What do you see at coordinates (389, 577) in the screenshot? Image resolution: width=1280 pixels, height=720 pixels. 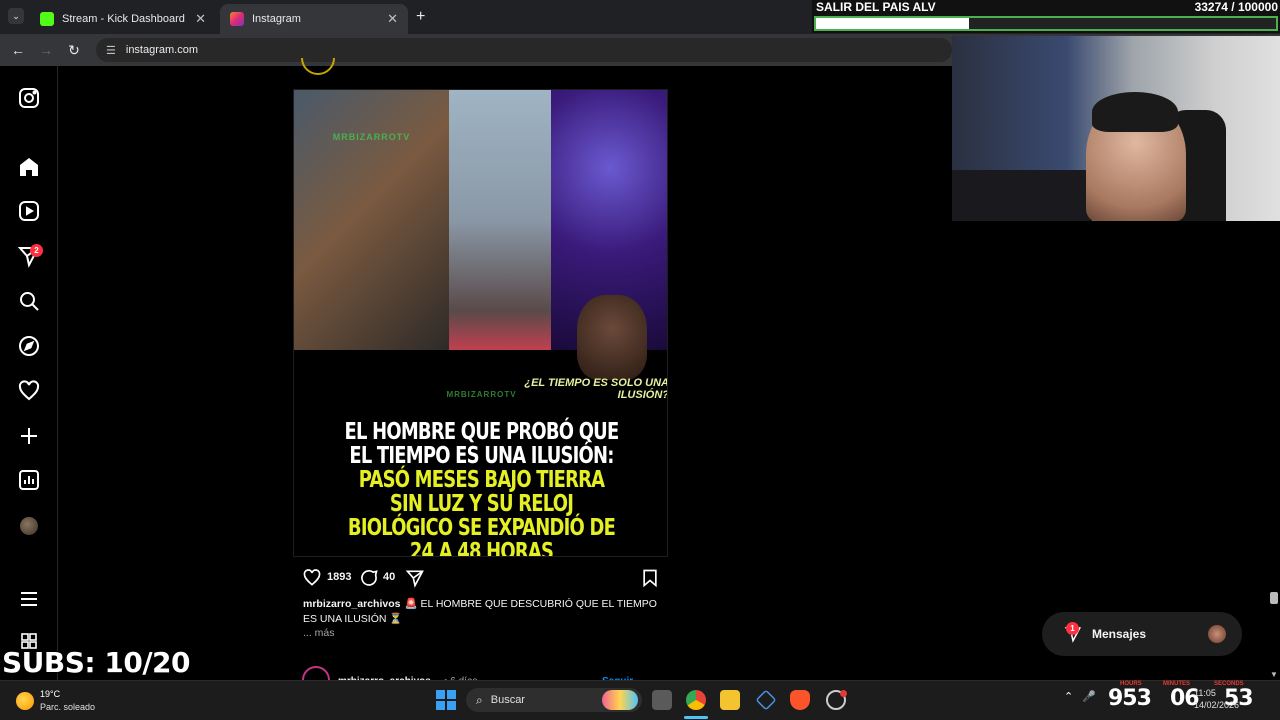 I see `comment-count: 40` at bounding box center [389, 577].